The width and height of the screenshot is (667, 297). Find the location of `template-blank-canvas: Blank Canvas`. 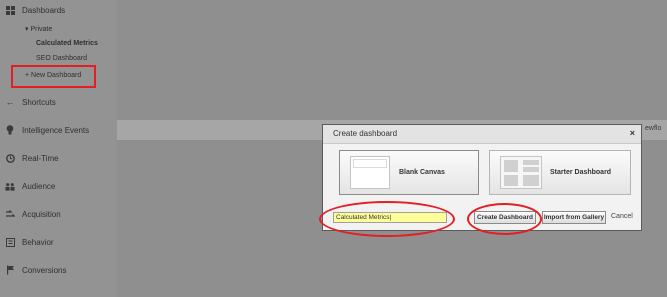

template-blank-canvas: Blank Canvas is located at coordinates (409, 172).